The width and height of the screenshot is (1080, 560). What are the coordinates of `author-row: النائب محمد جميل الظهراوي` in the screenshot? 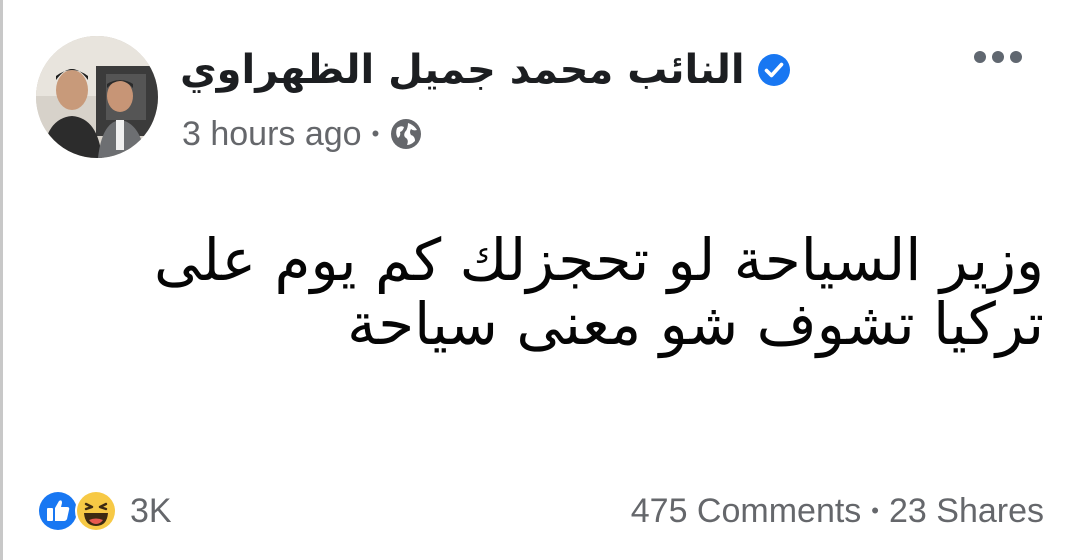 It's located at (485, 70).